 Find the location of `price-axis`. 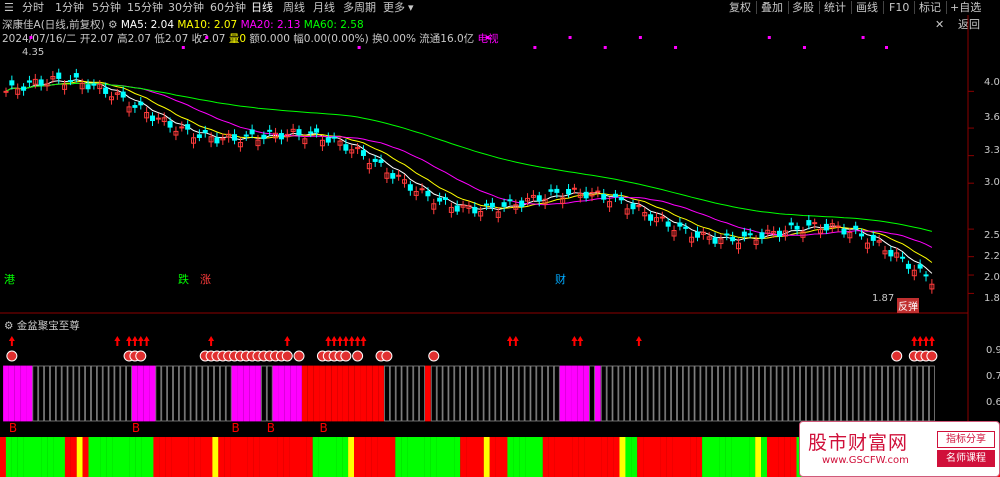

price-axis is located at coordinates (971, 192).